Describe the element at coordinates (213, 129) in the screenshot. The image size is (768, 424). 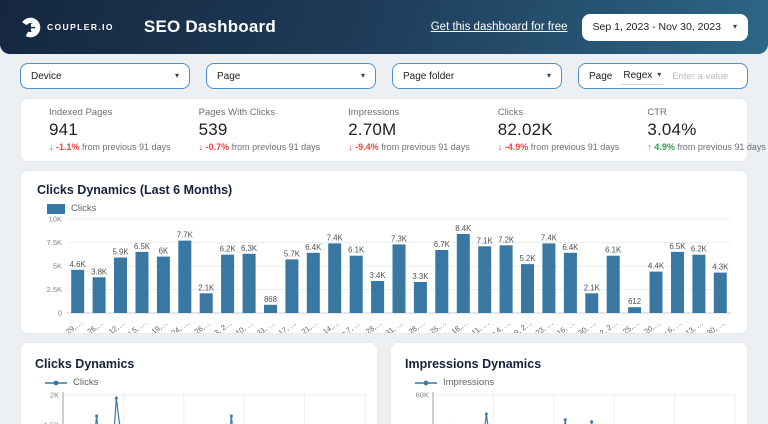
I see `kpi-value: 539` at that location.